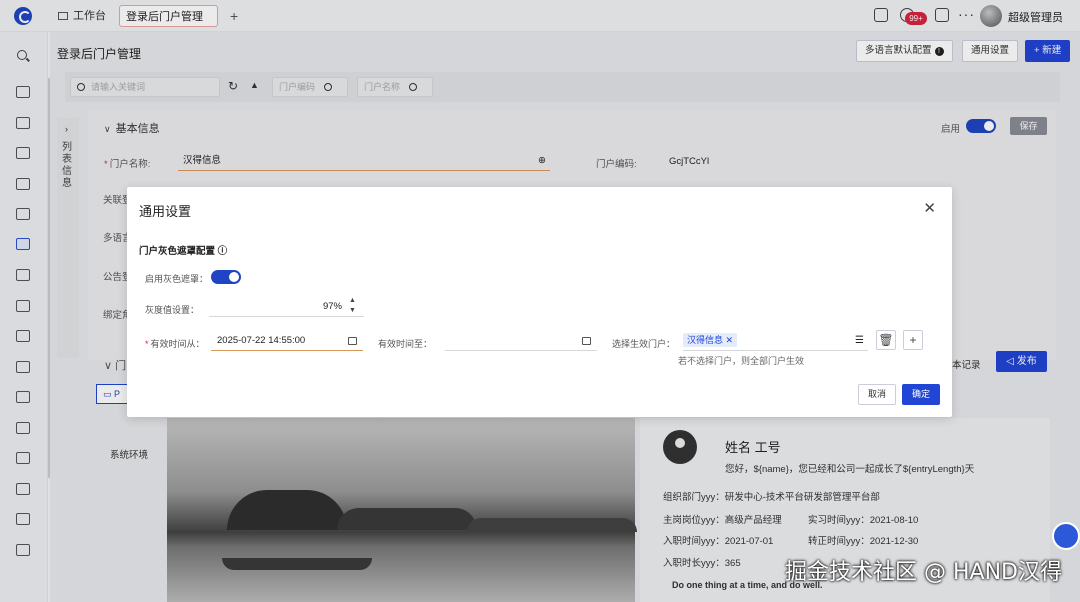 This screenshot has width=1080, height=602. Describe the element at coordinates (177, 279) in the screenshot. I see `gray-mask-label: 启用灰色遮罩：` at that location.